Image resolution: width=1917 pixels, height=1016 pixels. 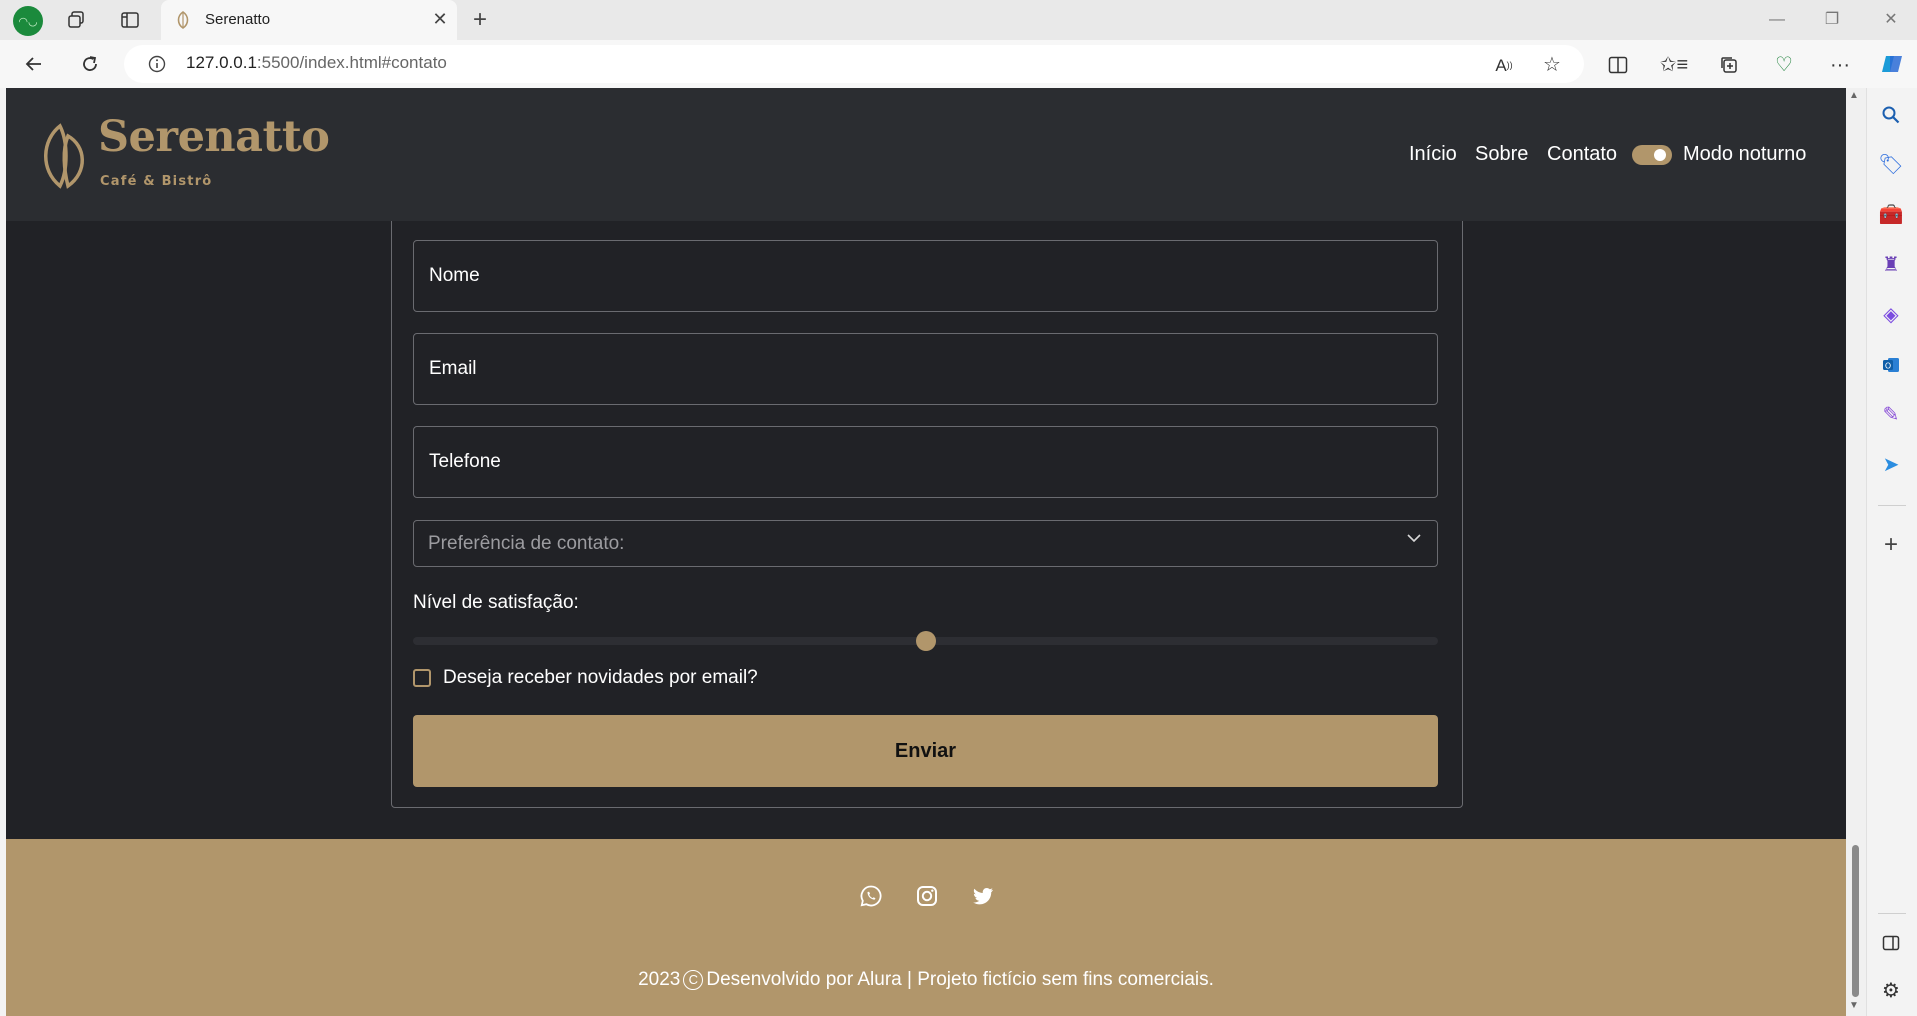 I want to click on logo-leaf-icon, so click(x=64, y=156).